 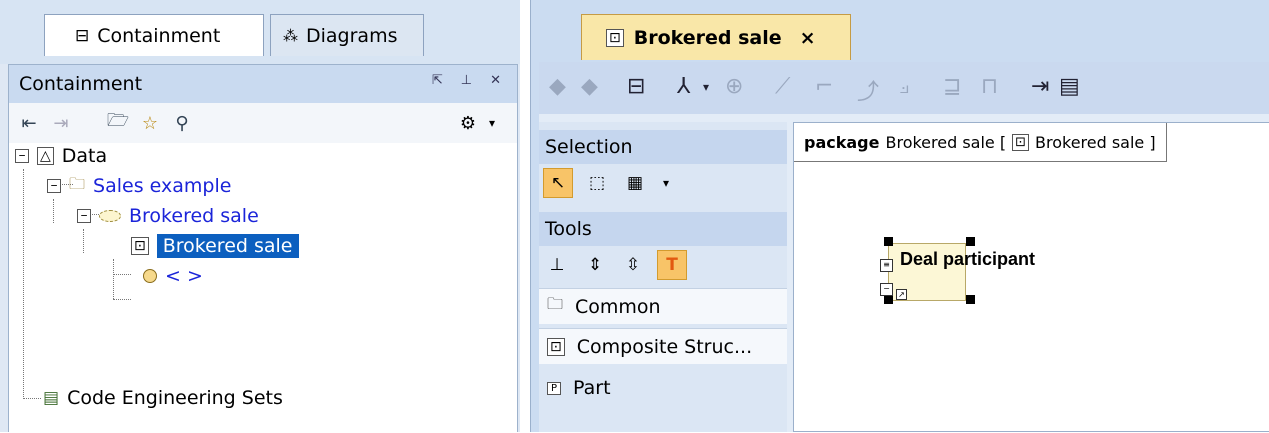 I want to click on model-icon: △, so click(x=45, y=156).